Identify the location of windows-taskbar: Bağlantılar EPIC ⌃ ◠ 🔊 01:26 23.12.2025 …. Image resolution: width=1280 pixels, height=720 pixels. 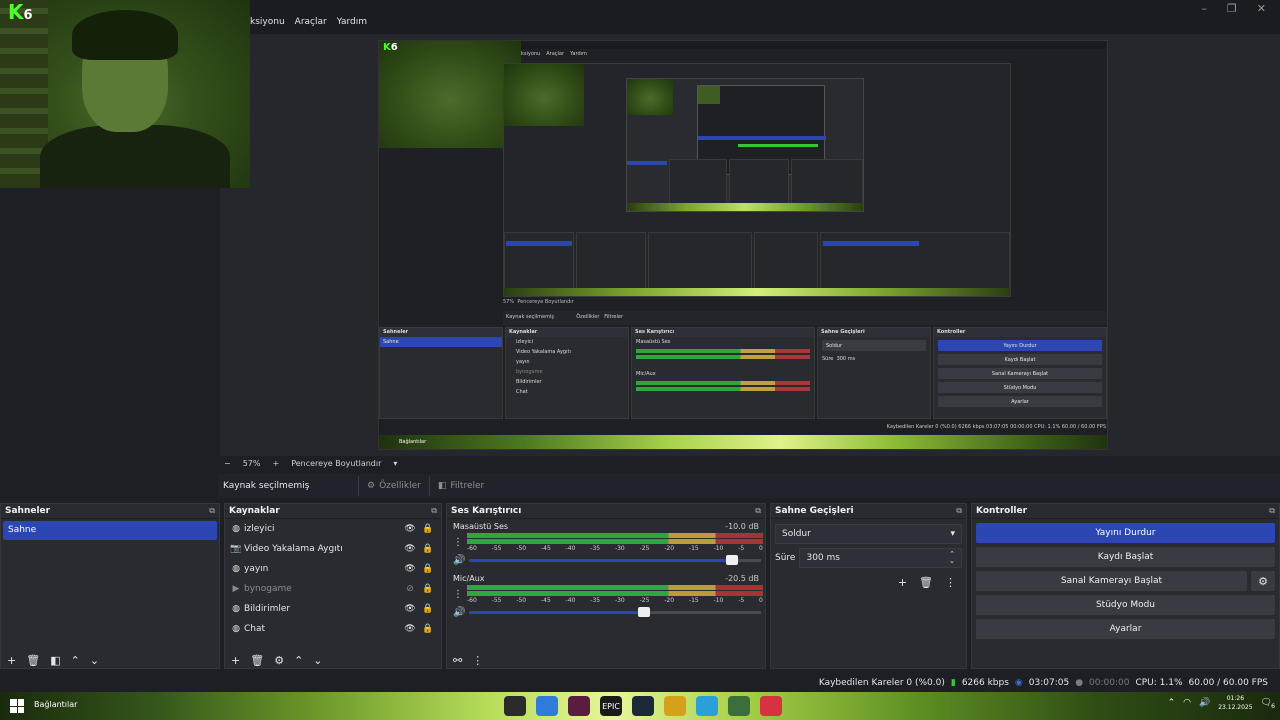
(640, 706).